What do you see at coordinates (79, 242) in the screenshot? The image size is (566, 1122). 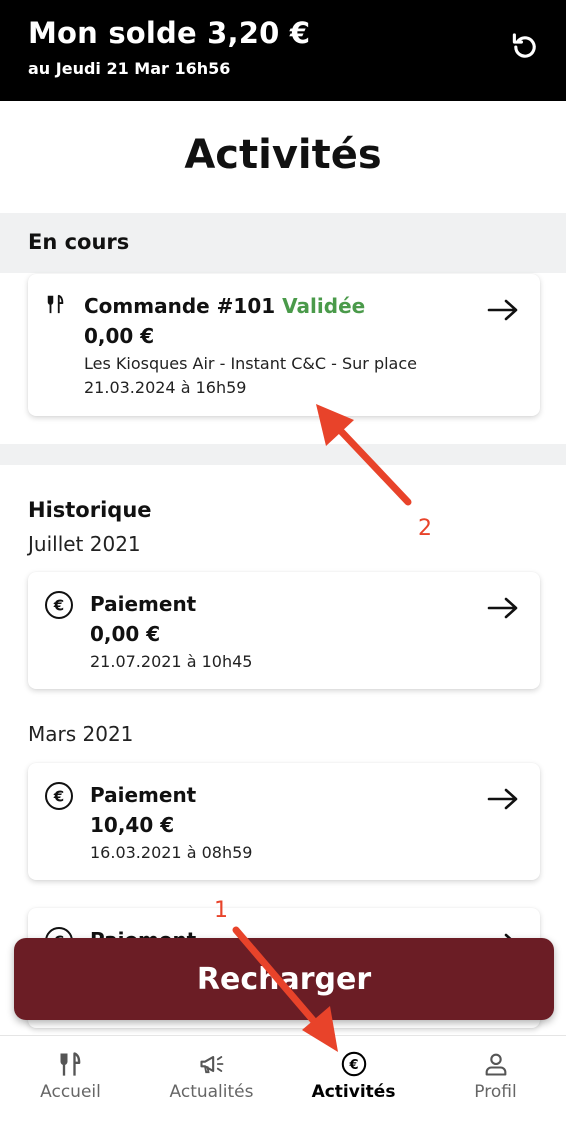 I see `current-section-label: En cours` at bounding box center [79, 242].